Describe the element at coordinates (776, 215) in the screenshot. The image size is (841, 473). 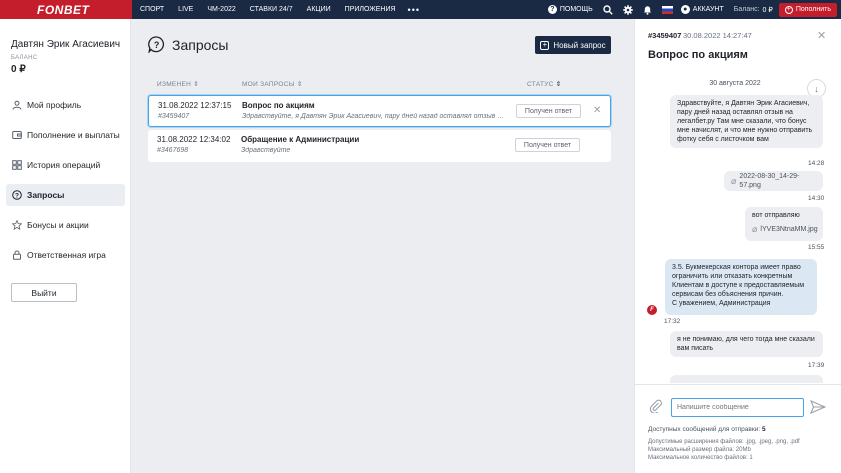
I see `message-text: вот отправляю` at that location.